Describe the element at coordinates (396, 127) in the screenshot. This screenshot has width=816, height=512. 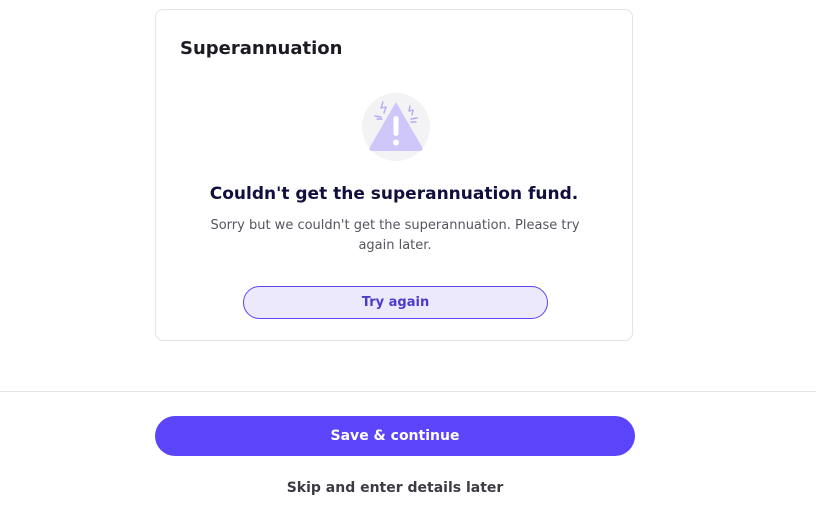
I see `warning-triangle-icon` at that location.